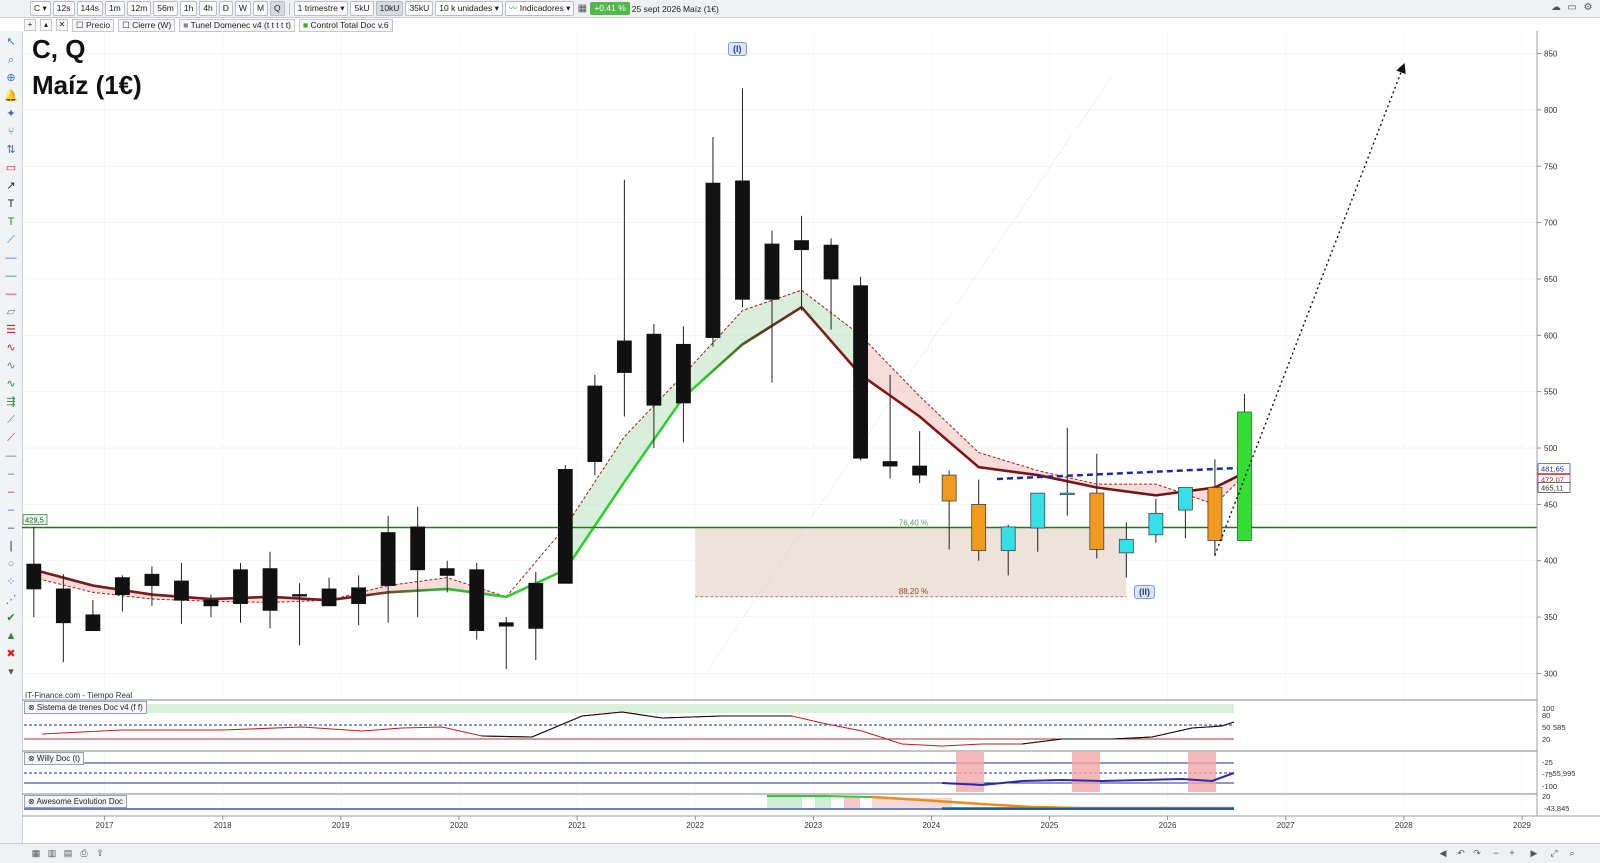  I want to click on line-green-icon: ⟋, so click(11, 420).